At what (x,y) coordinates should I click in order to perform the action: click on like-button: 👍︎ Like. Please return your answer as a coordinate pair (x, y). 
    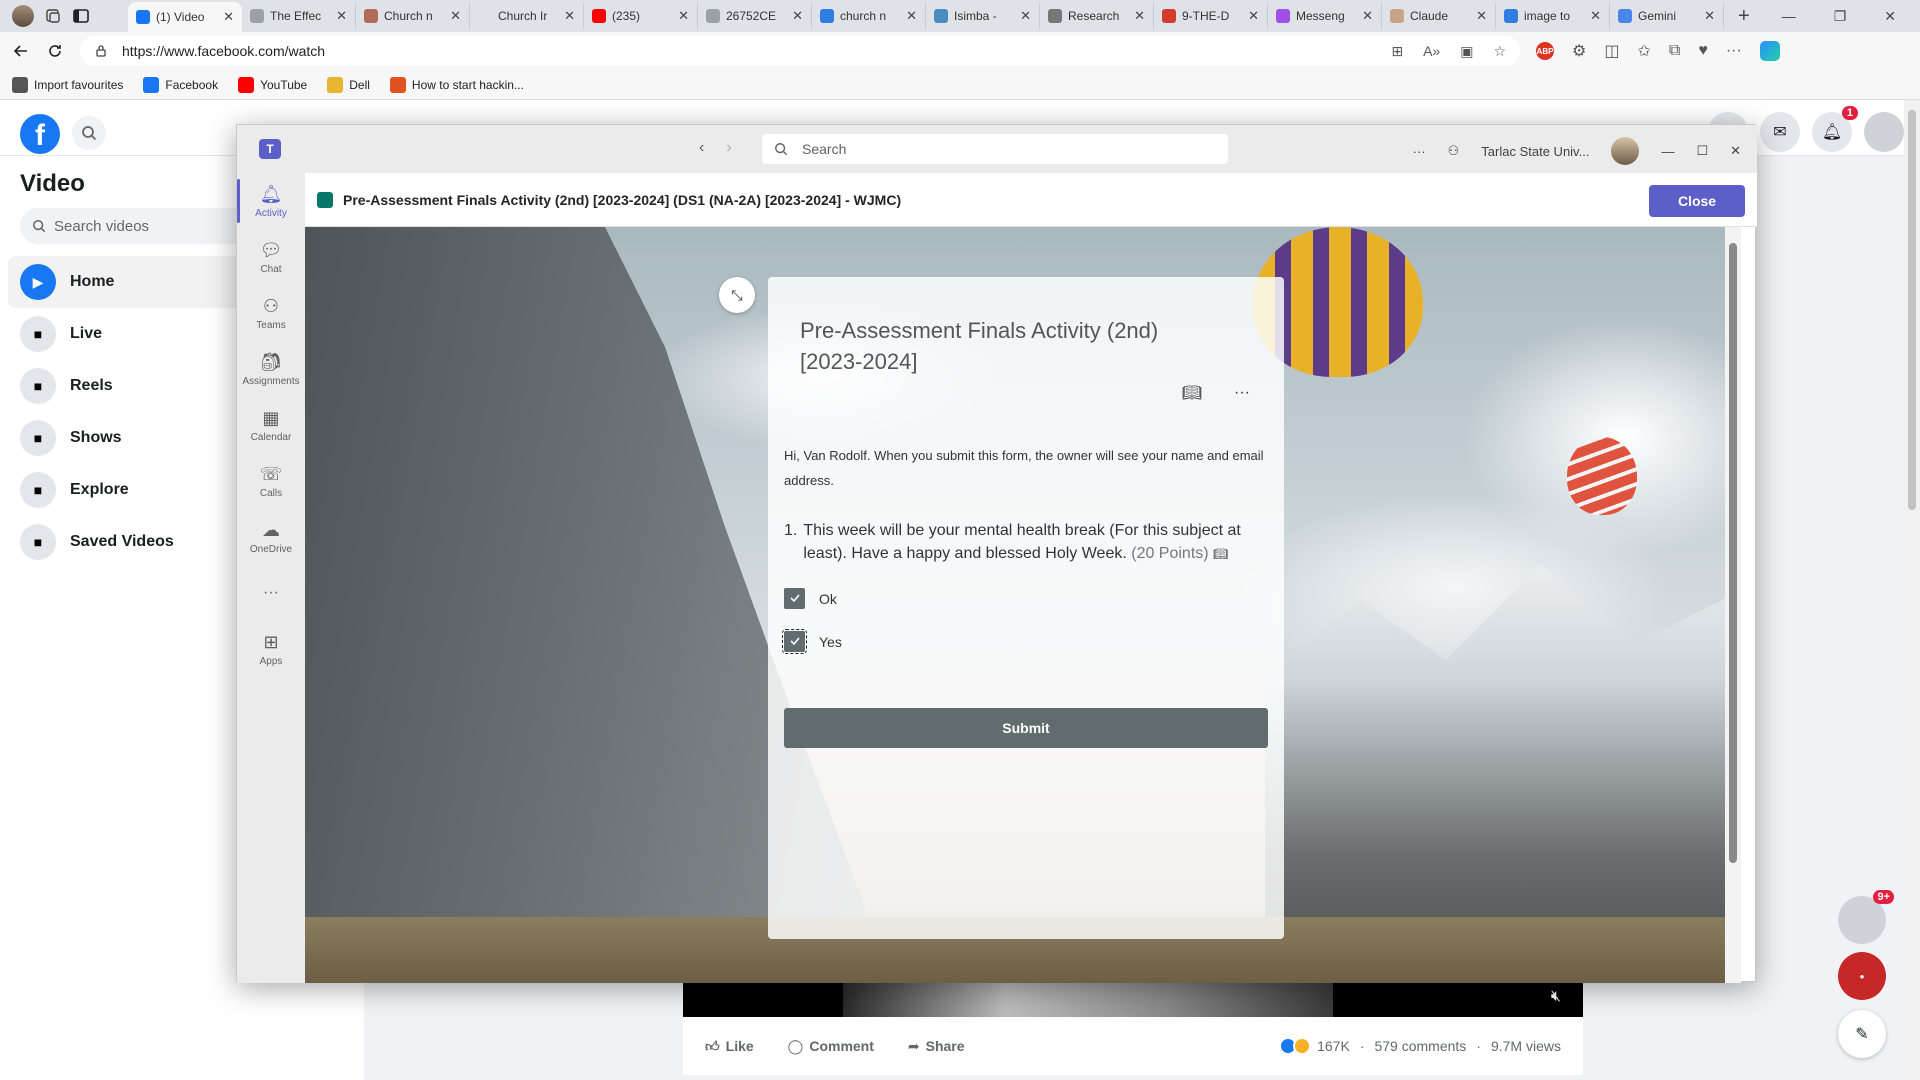
    Looking at the image, I should click on (729, 1046).